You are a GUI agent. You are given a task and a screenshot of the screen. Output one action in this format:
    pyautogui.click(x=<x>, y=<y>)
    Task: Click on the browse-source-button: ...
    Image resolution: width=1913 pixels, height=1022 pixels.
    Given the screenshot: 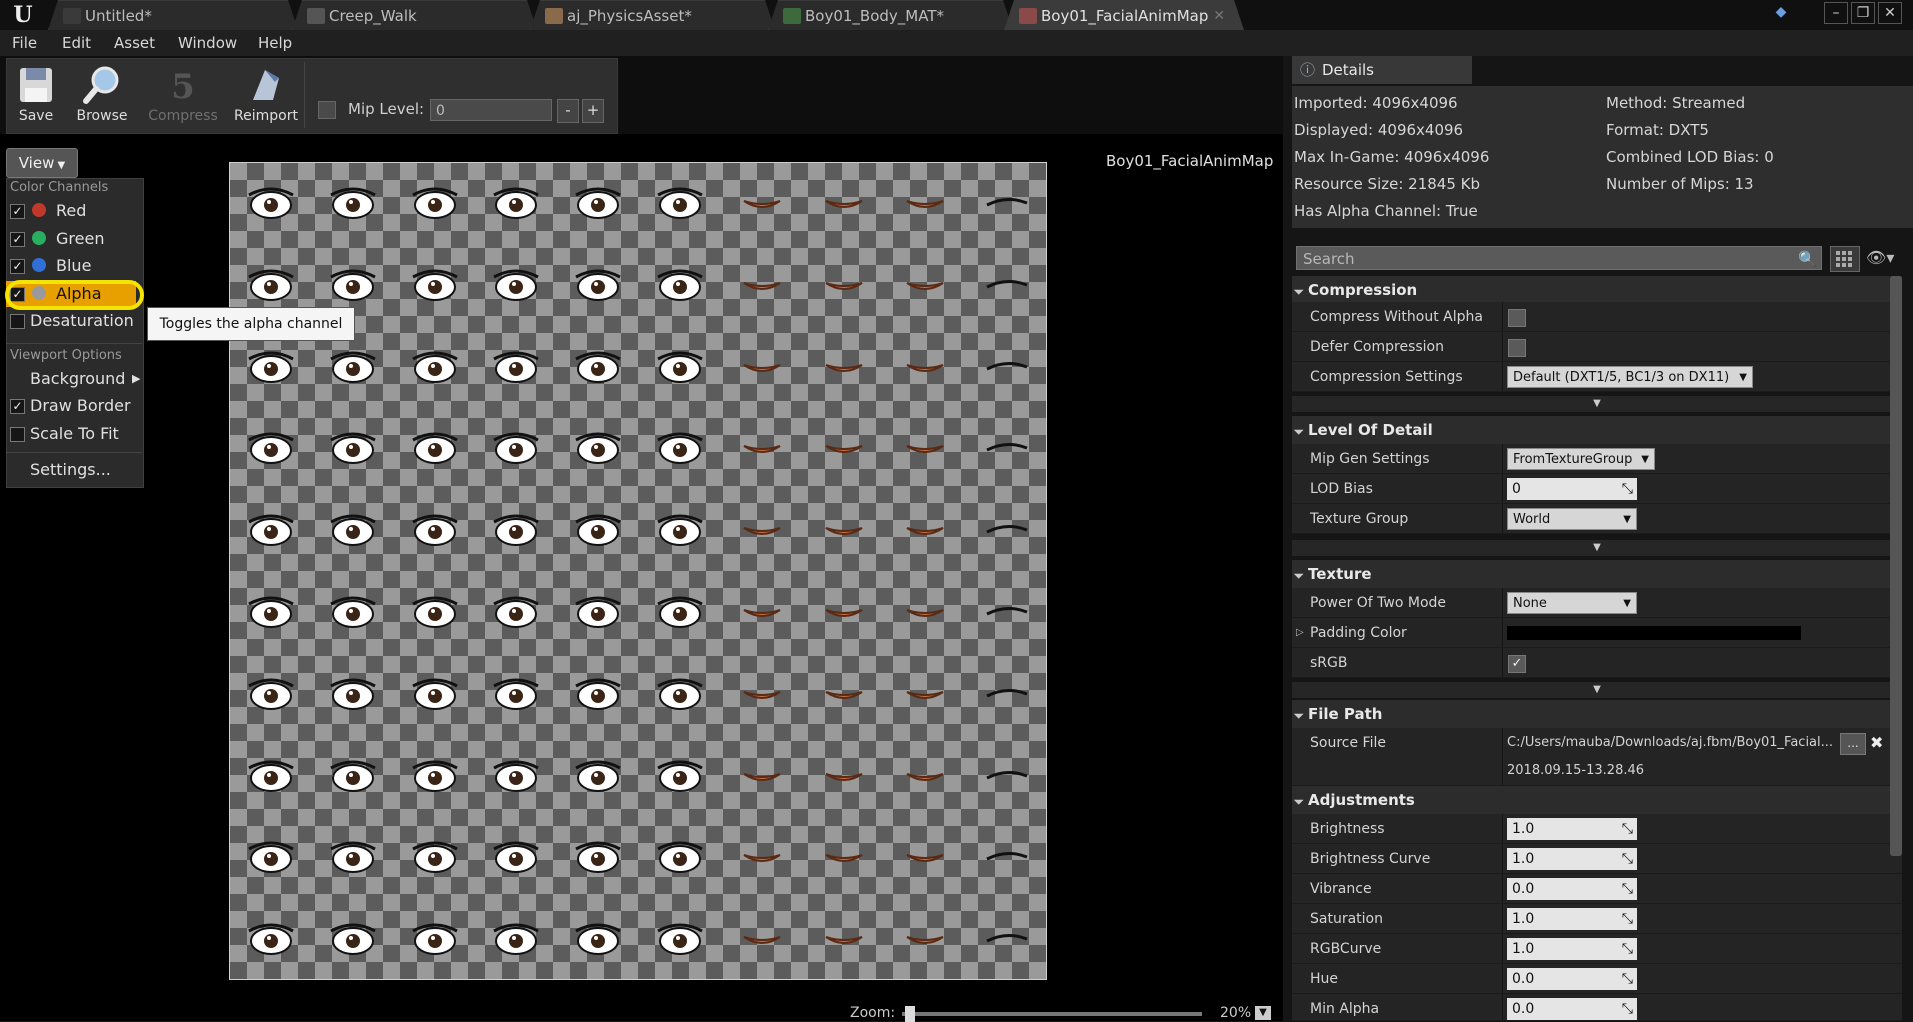 What is the action you would take?
    pyautogui.click(x=1853, y=744)
    